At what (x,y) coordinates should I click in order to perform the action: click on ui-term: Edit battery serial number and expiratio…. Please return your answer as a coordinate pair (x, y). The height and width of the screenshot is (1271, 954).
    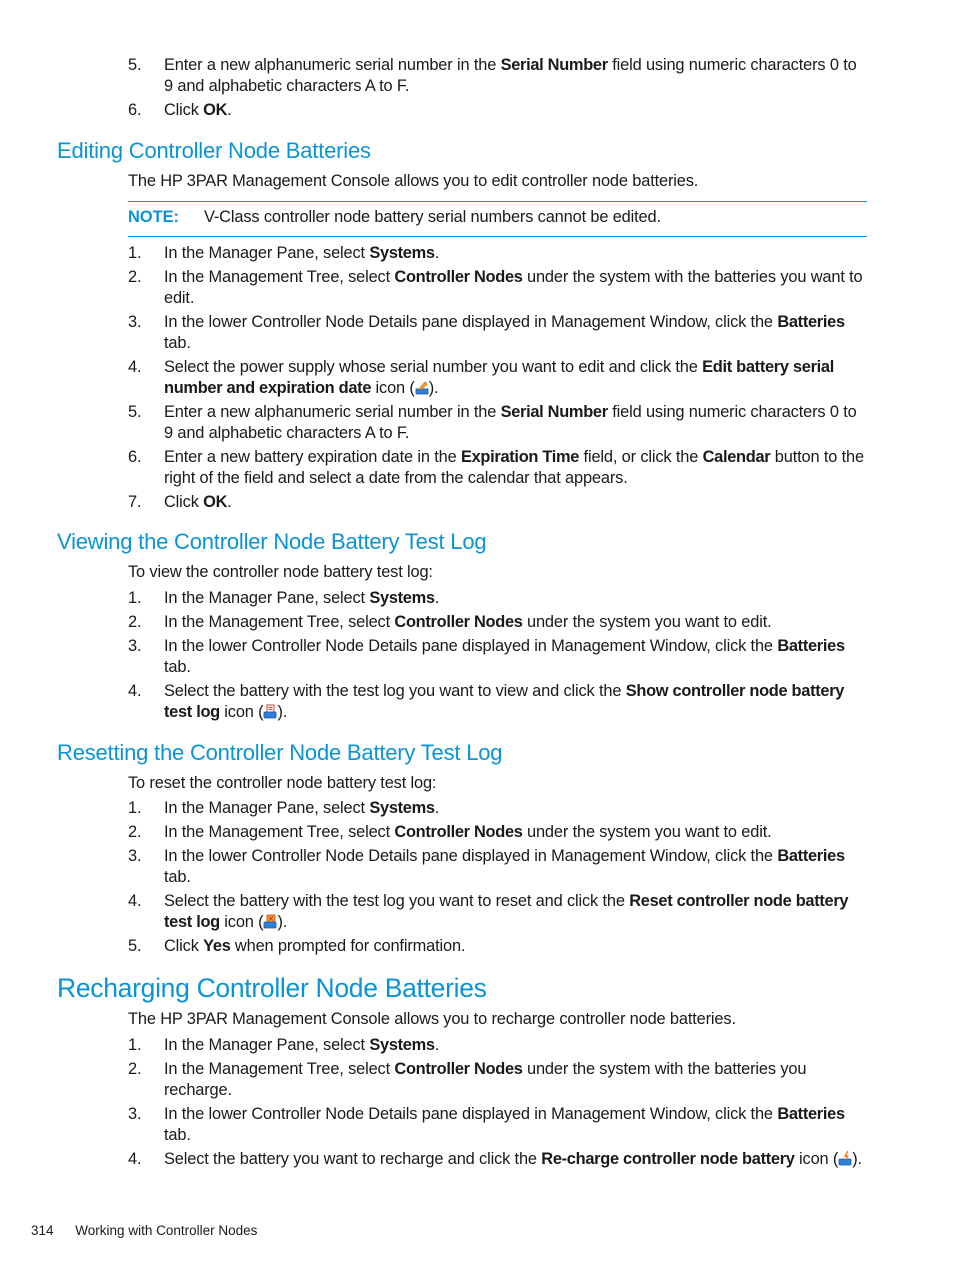
    Looking at the image, I should click on (499, 377).